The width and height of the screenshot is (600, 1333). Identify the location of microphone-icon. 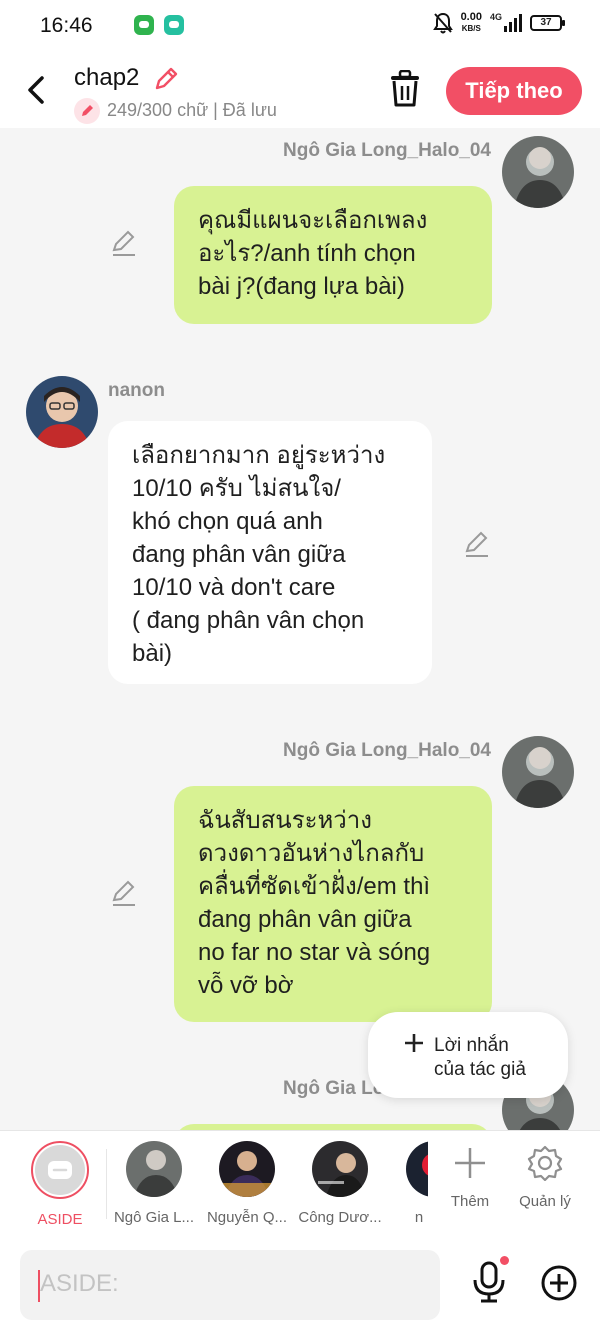
(489, 1282).